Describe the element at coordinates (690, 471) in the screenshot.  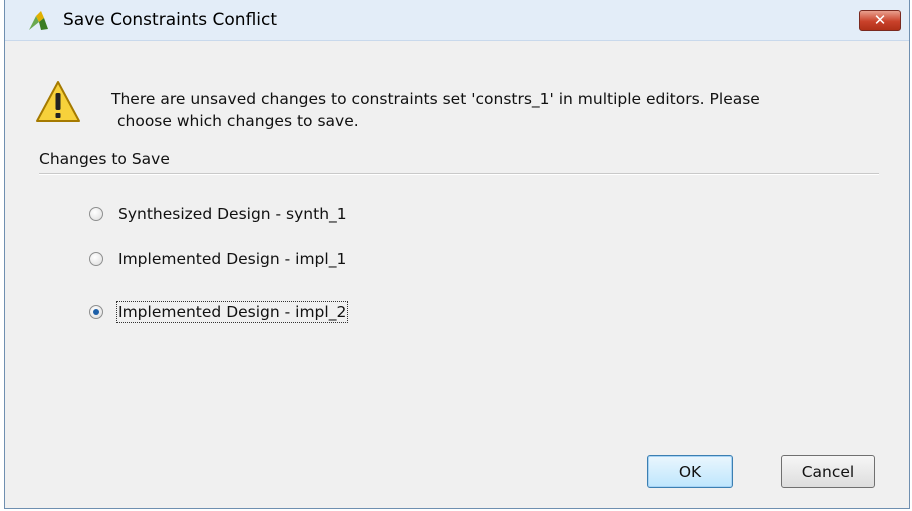
I see `ok-button: OK` at that location.